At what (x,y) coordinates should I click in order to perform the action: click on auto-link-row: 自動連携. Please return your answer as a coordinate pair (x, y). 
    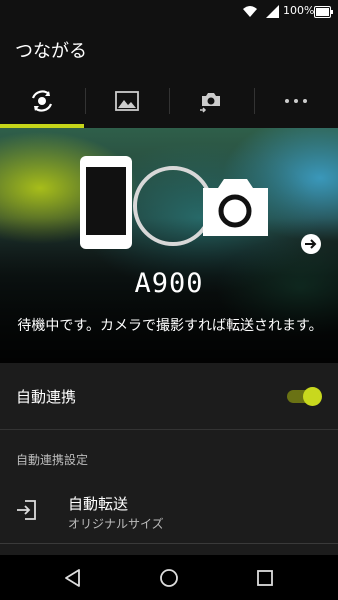
    Looking at the image, I should click on (169, 396).